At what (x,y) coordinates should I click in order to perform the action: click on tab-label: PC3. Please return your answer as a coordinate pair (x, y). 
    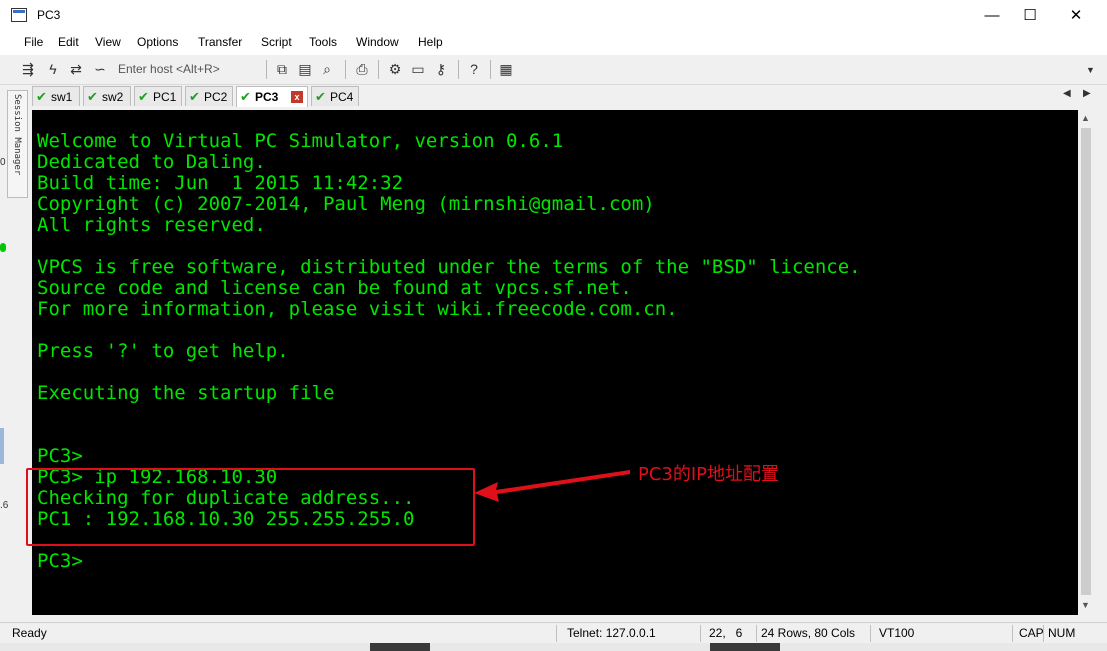
    Looking at the image, I should click on (267, 97).